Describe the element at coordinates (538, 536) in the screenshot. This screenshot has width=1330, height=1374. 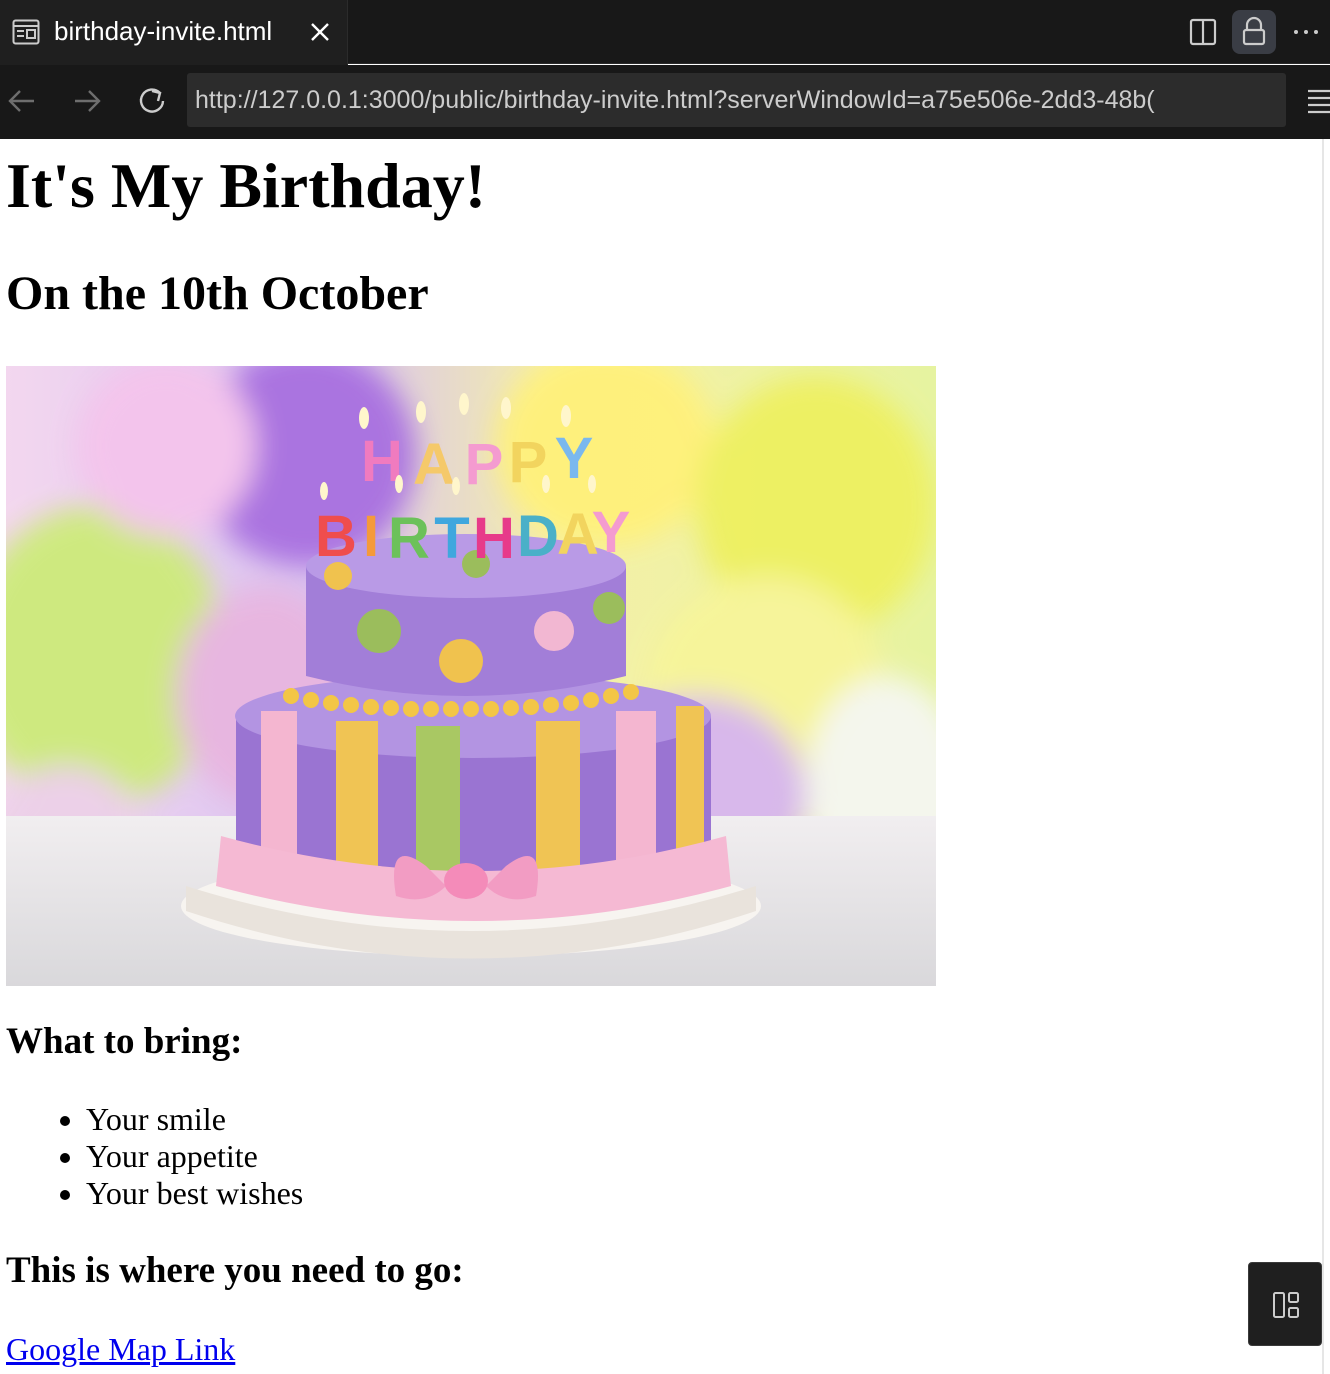
I see `svg-text: D` at that location.